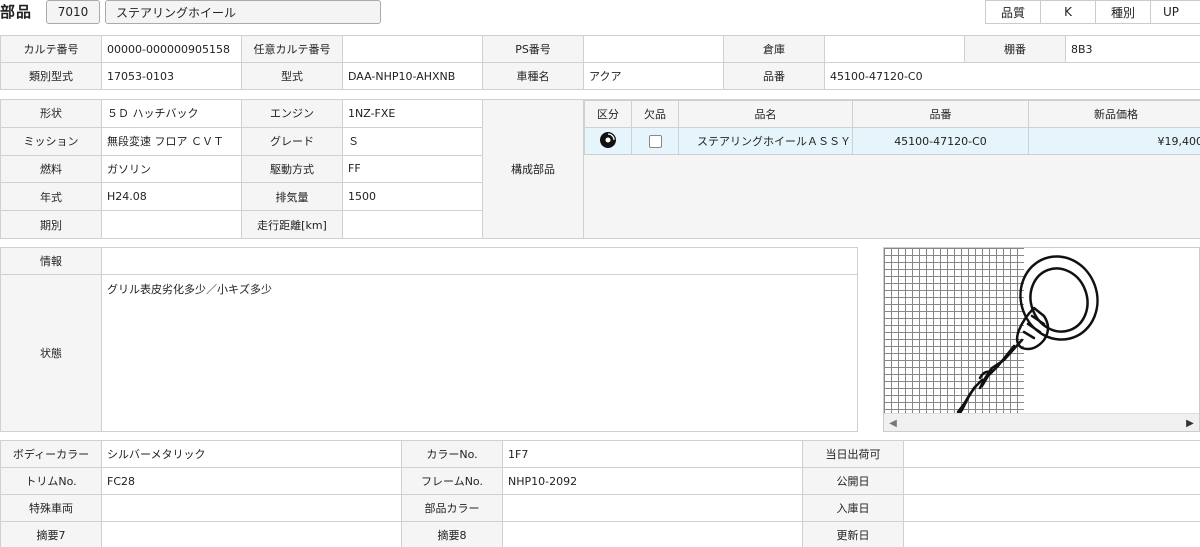  I want to click on col-kind: 区分, so click(608, 114).